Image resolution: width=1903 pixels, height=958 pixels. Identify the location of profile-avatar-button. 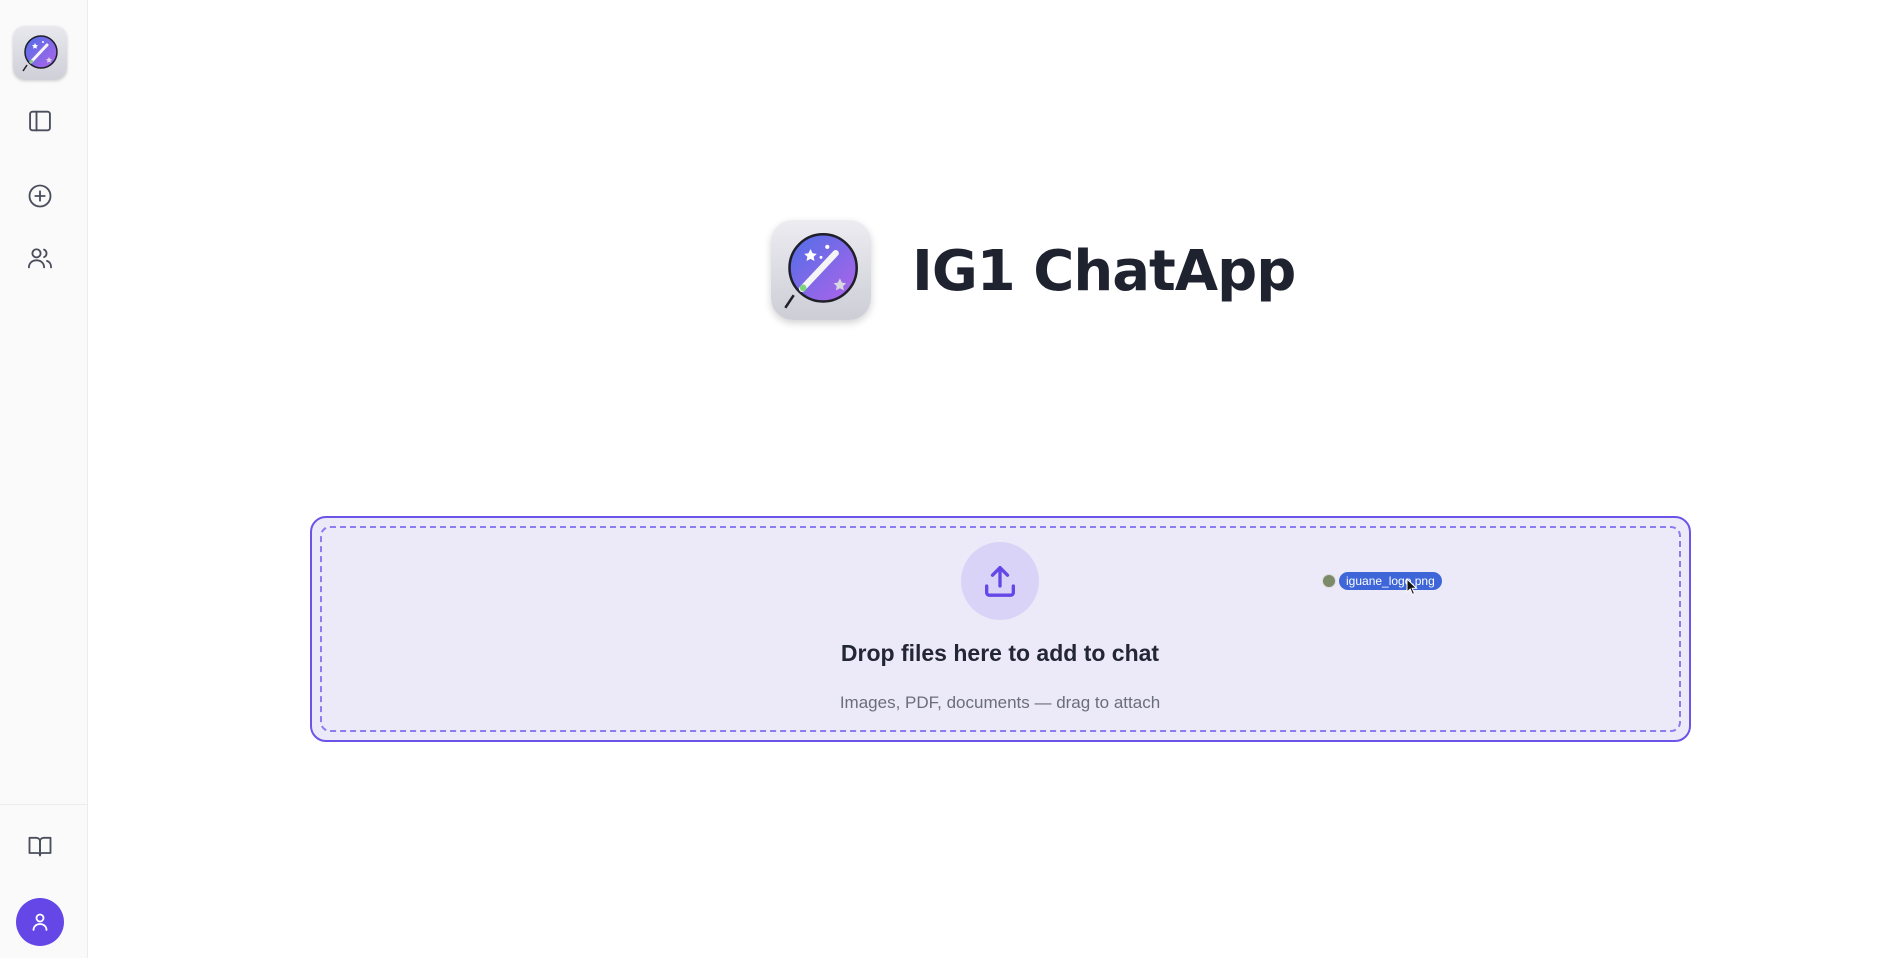
(40, 922).